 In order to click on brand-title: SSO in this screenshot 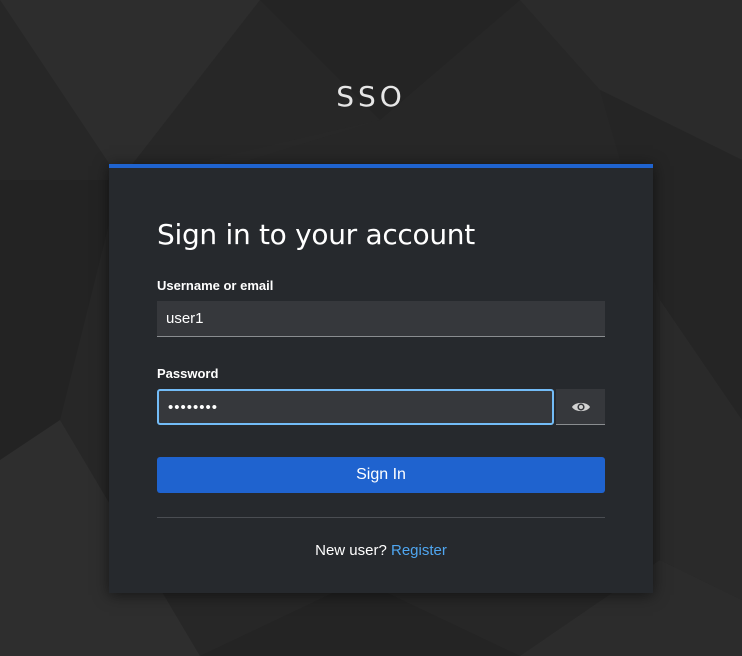, I will do `click(371, 96)`.